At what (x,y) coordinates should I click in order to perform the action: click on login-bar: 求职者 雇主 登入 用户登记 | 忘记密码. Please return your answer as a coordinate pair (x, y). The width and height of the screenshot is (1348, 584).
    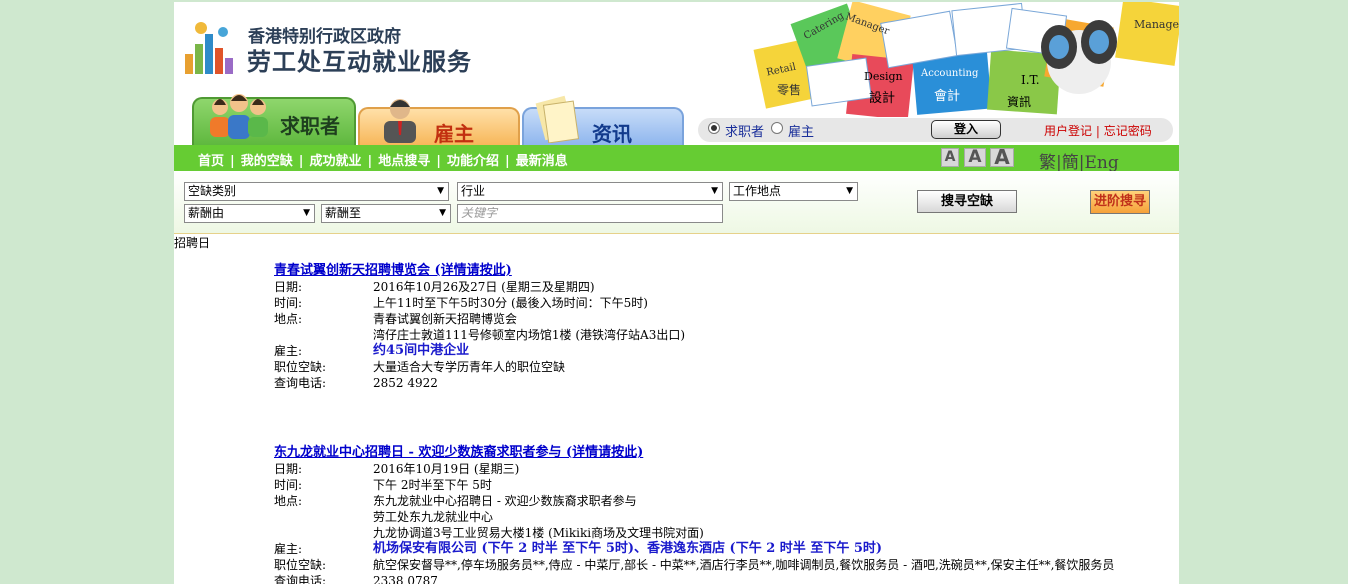
    Looking at the image, I should click on (935, 130).